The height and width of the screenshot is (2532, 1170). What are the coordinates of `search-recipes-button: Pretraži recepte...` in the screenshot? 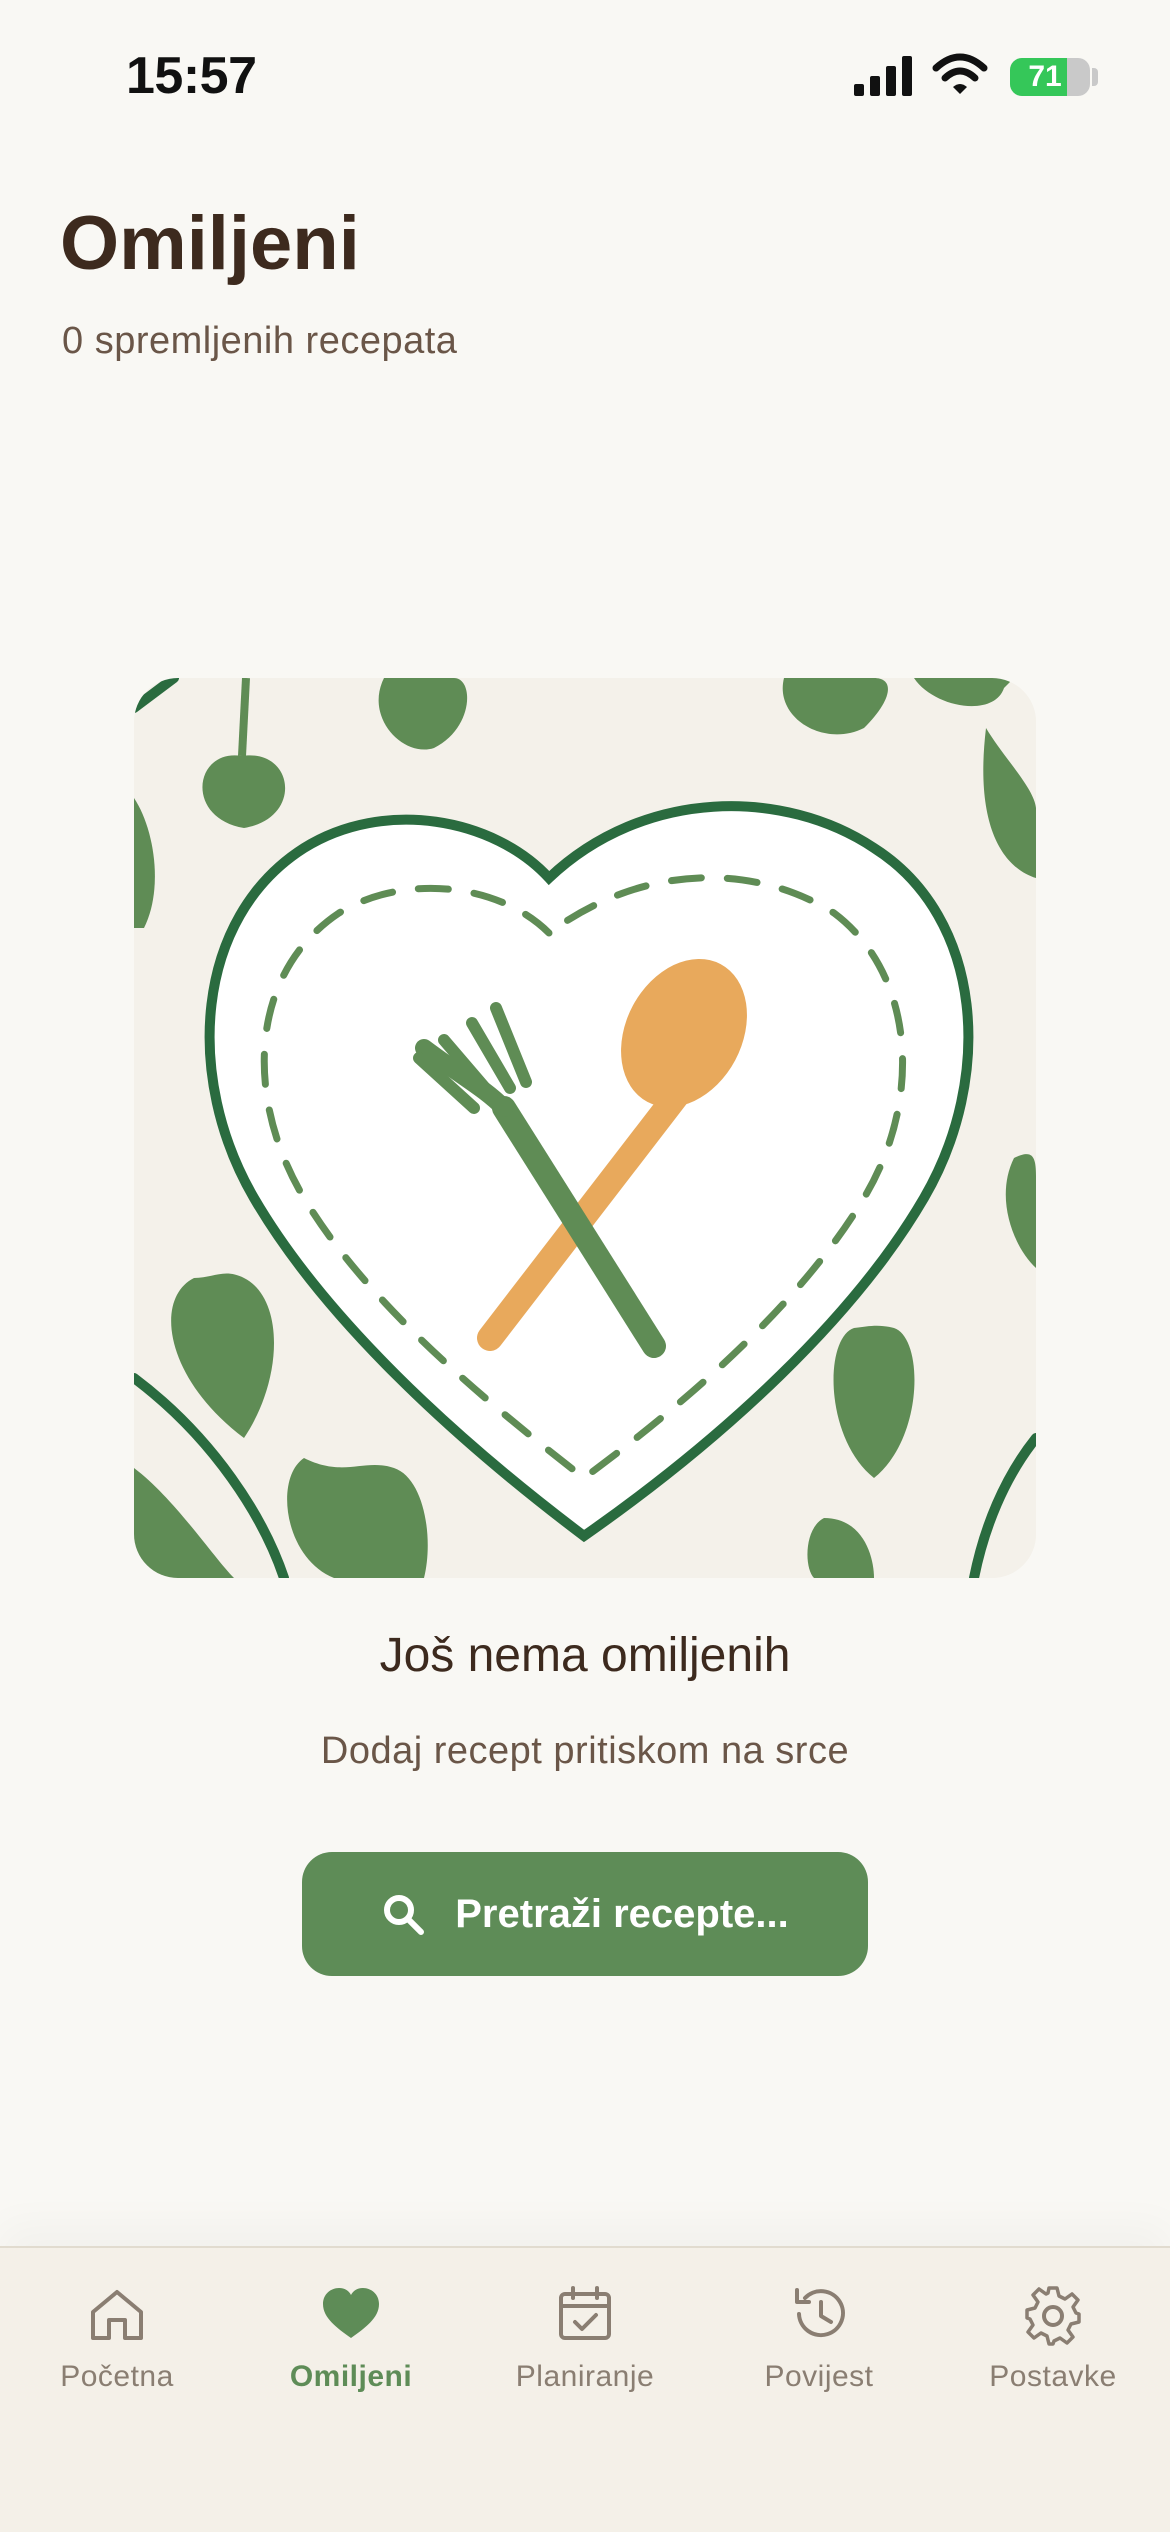 It's located at (585, 1914).